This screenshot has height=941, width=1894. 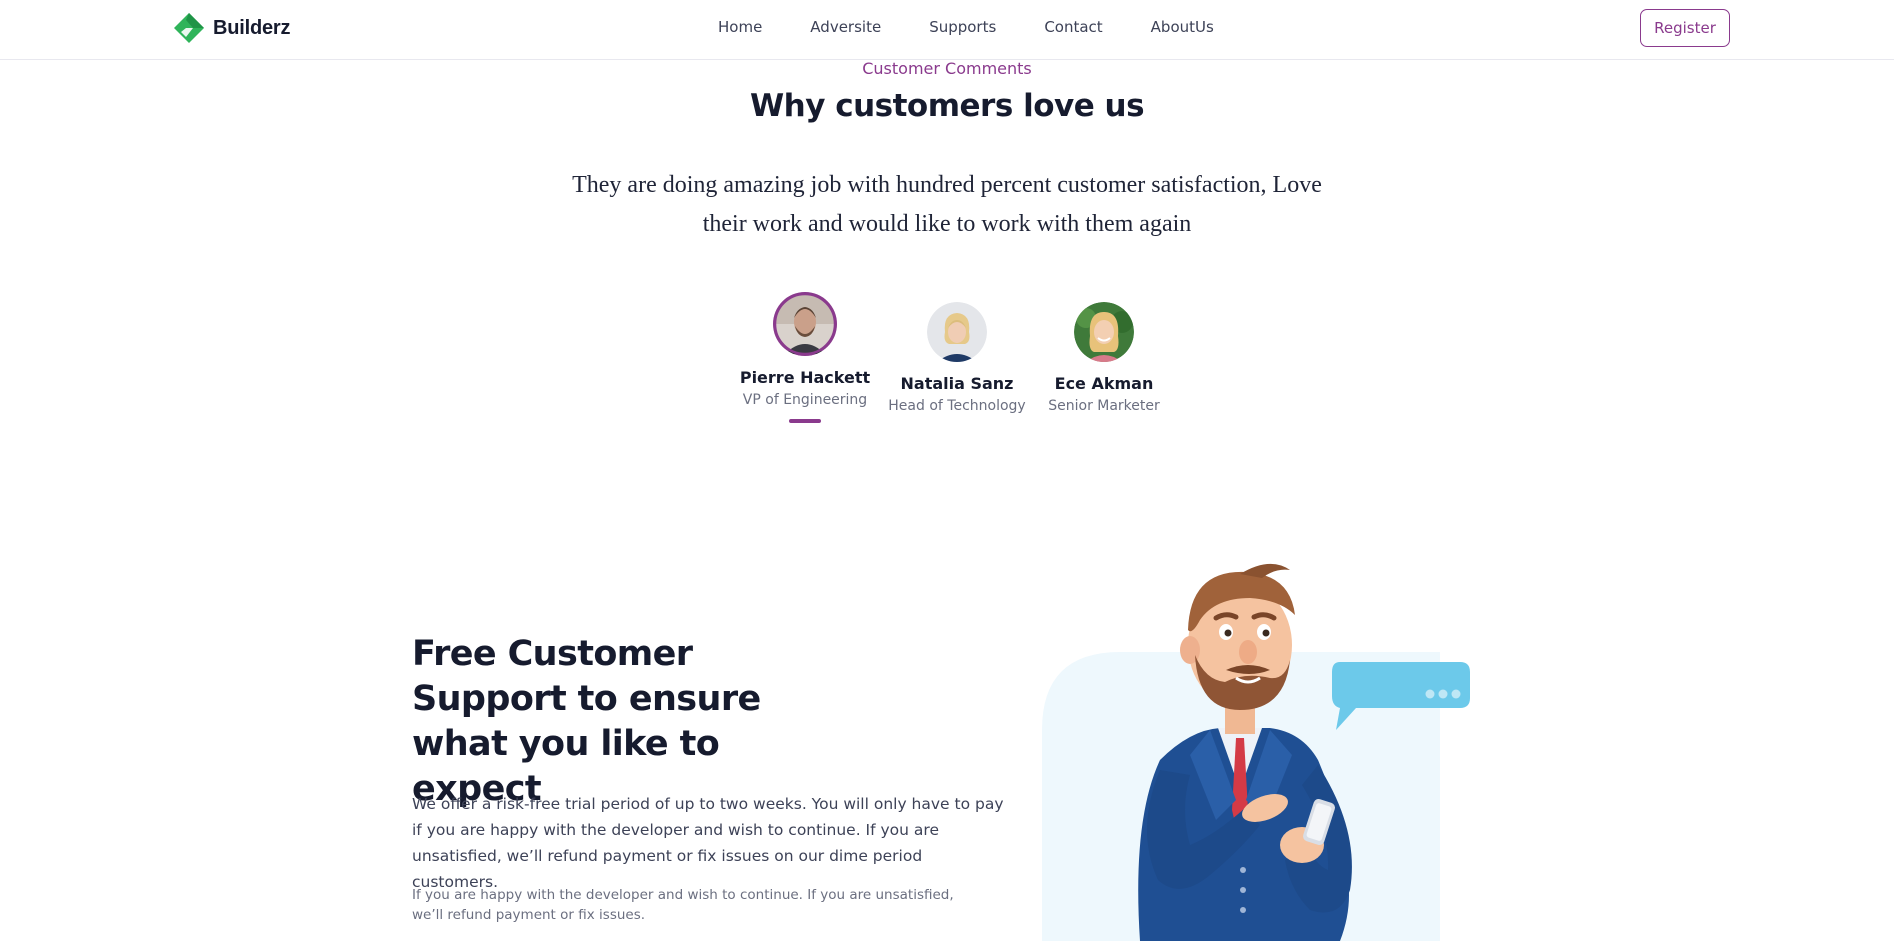 I want to click on avatar-natalia, so click(x=957, y=332).